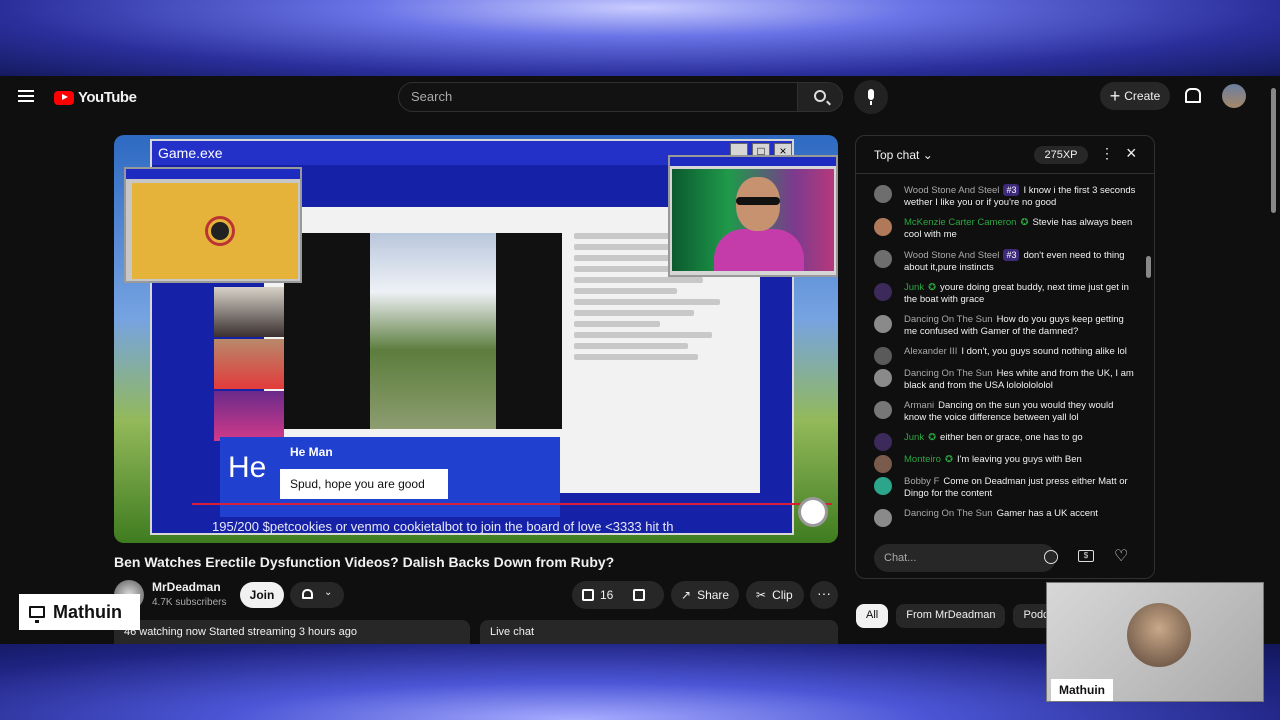 The width and height of the screenshot is (1280, 720). What do you see at coordinates (639, 595) in the screenshot?
I see `dislike-icon` at bounding box center [639, 595].